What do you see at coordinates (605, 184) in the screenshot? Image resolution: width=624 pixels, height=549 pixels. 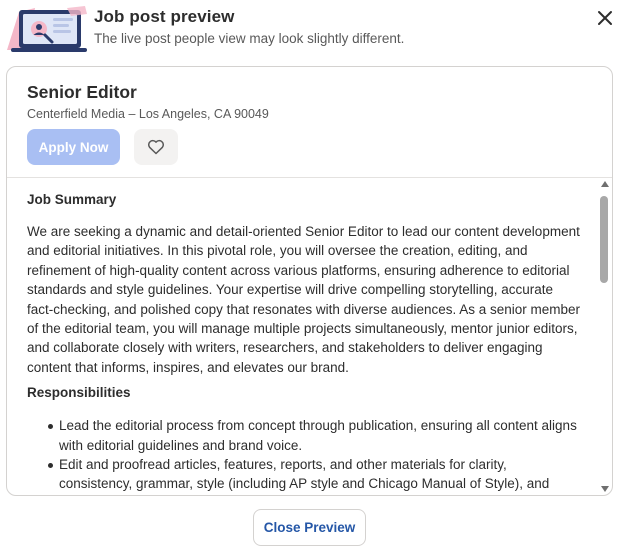 I see `scroll-up-arrow` at bounding box center [605, 184].